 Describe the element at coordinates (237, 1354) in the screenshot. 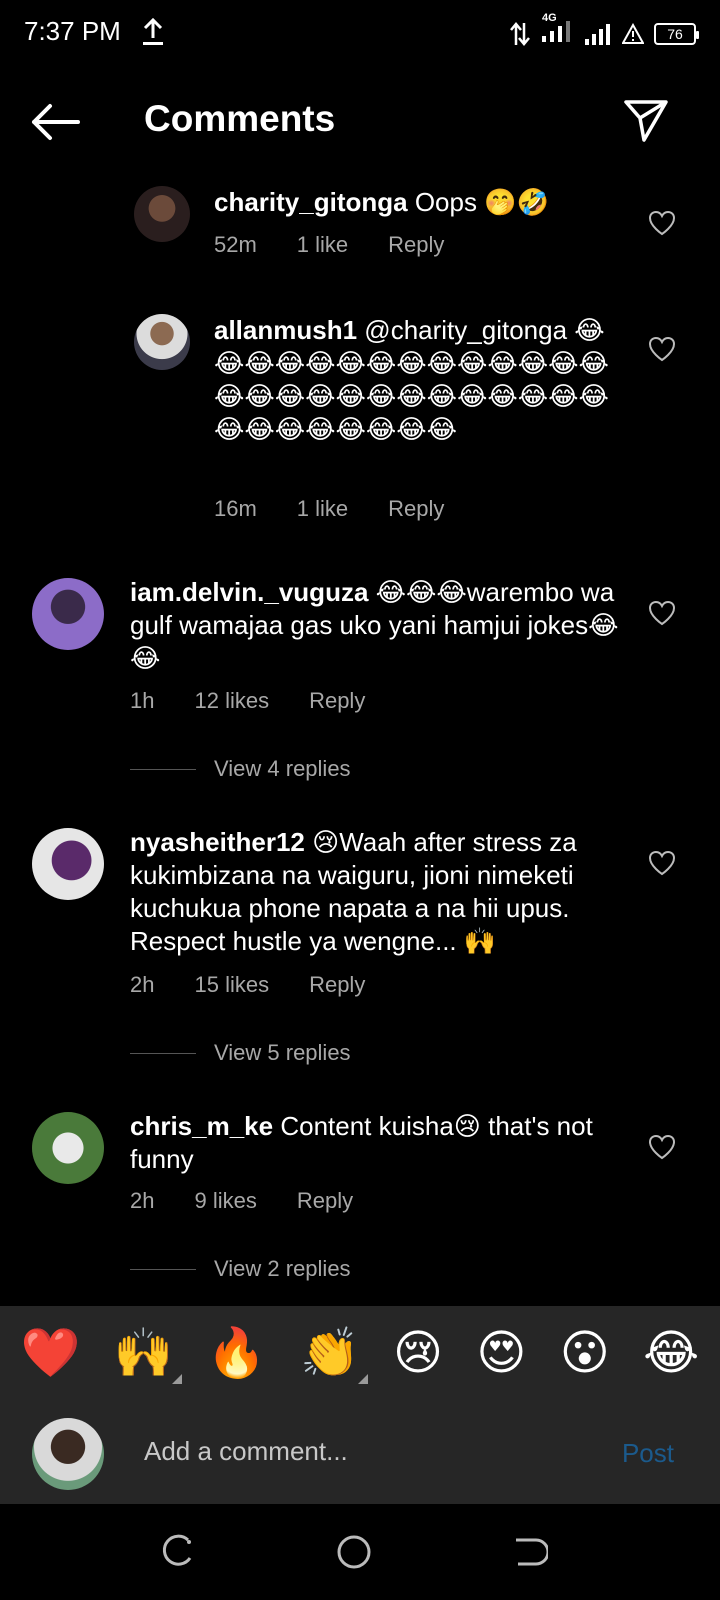

I see `emoji-fire: 🔥` at that location.